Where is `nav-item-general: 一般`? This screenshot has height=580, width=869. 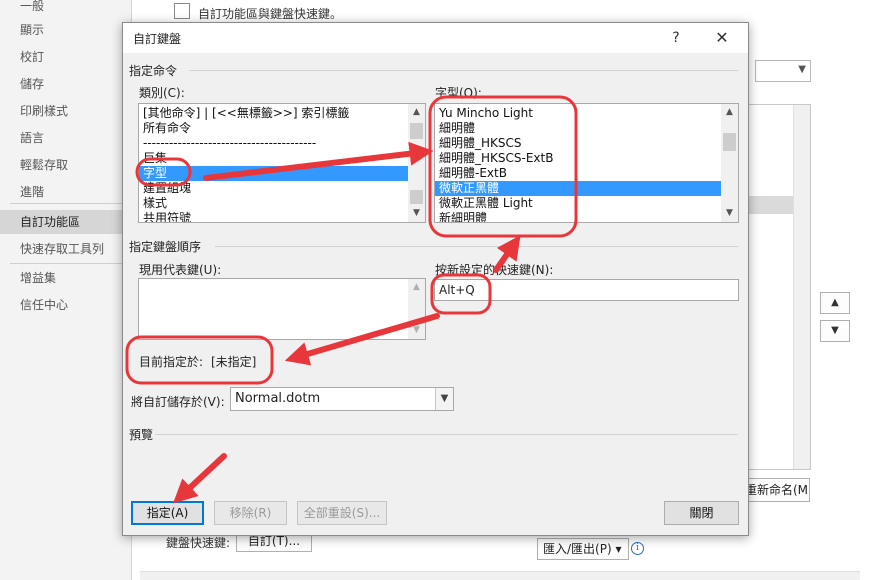
nav-item-general: 一般 is located at coordinates (65, 9).